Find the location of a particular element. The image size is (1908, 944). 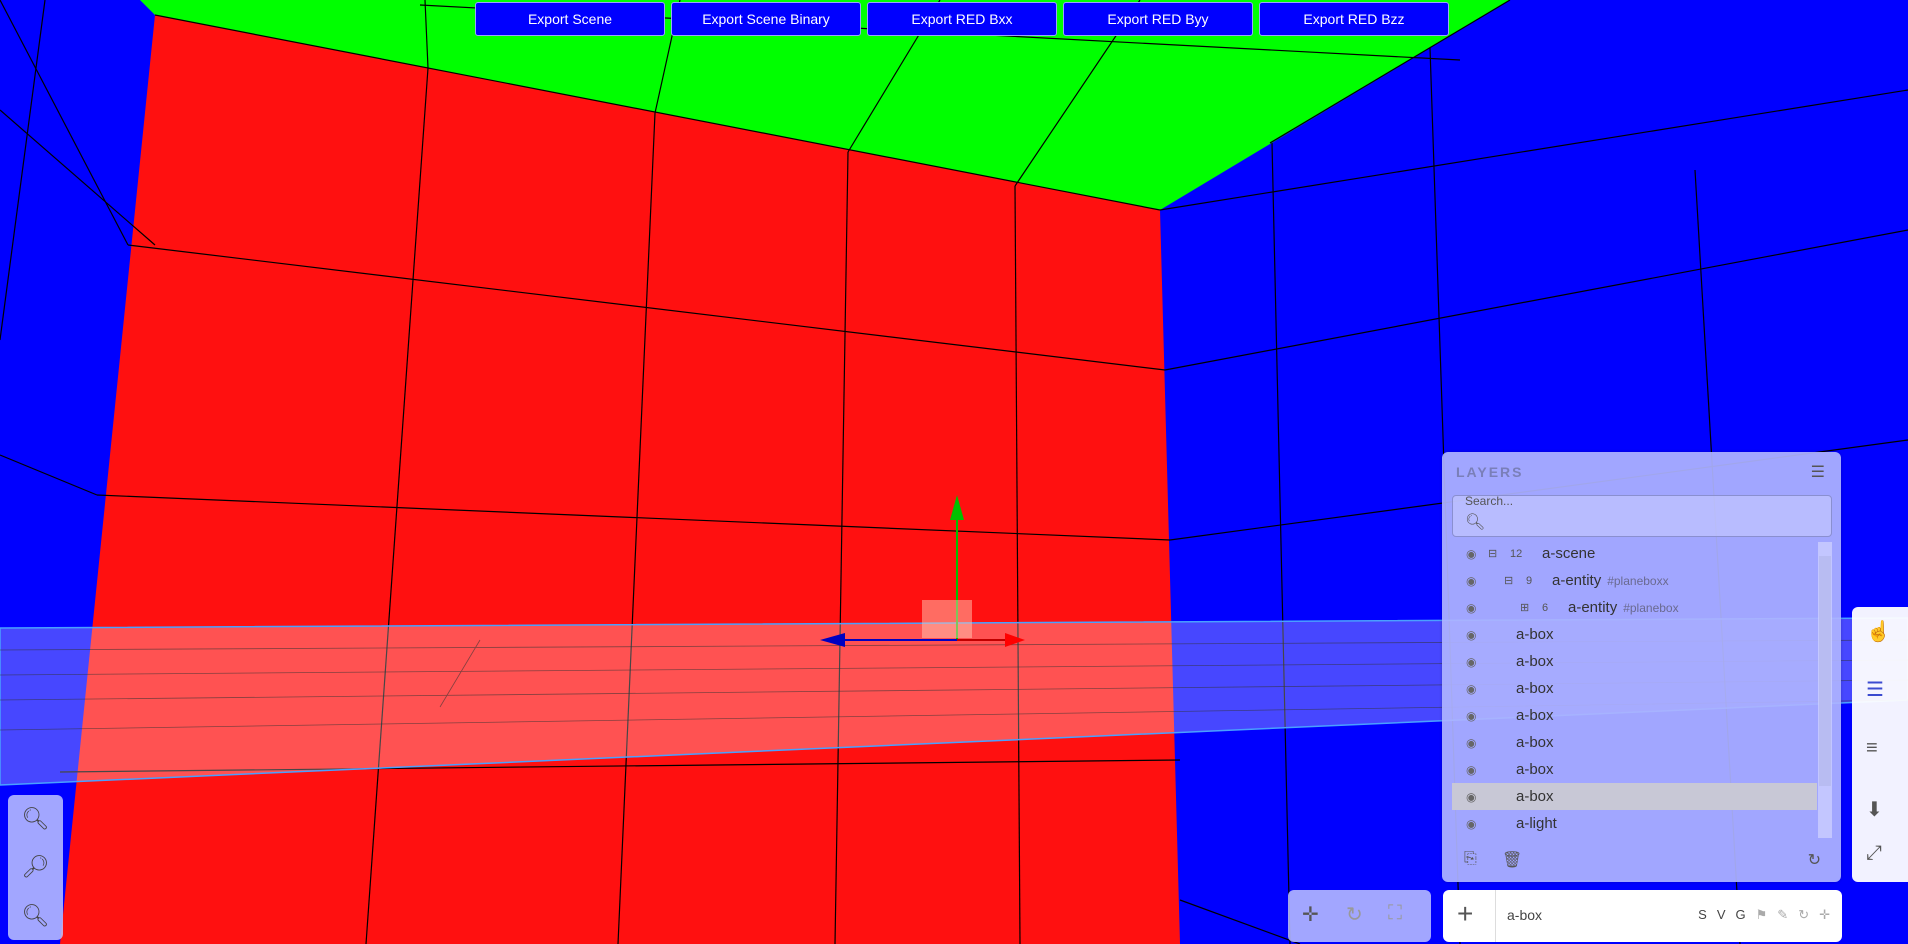

children-count: 6 is located at coordinates (1545, 607).